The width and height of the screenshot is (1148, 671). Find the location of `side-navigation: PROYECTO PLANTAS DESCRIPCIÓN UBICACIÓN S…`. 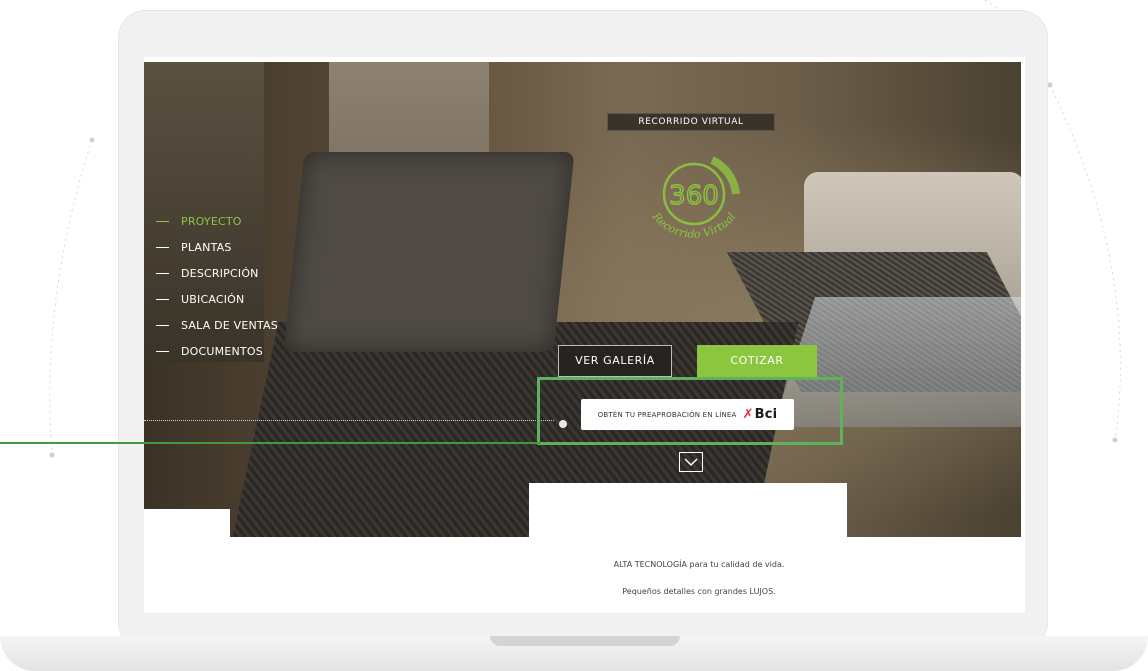

side-navigation: PROYECTO PLANTAS DESCRIPCIÓN UBICACIÓN S… is located at coordinates (217, 286).